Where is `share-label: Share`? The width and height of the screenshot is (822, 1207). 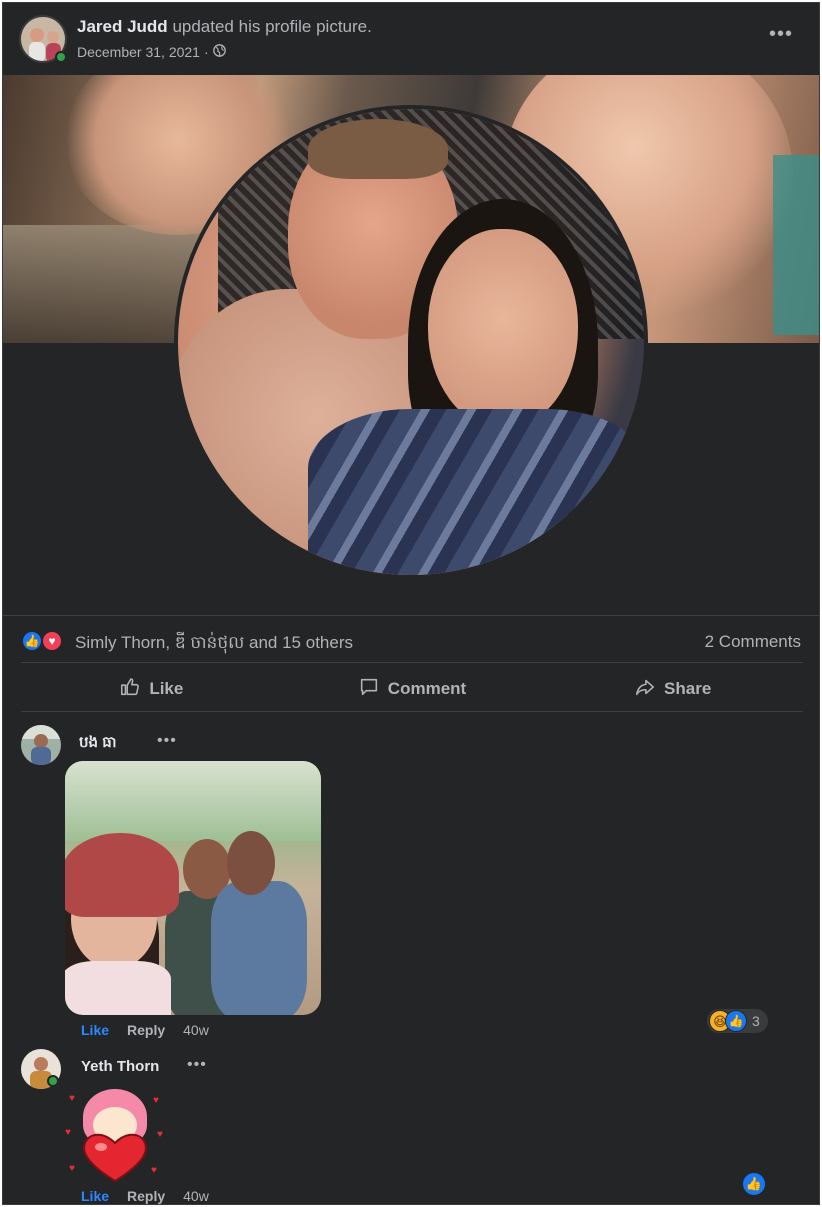 share-label: Share is located at coordinates (688, 688).